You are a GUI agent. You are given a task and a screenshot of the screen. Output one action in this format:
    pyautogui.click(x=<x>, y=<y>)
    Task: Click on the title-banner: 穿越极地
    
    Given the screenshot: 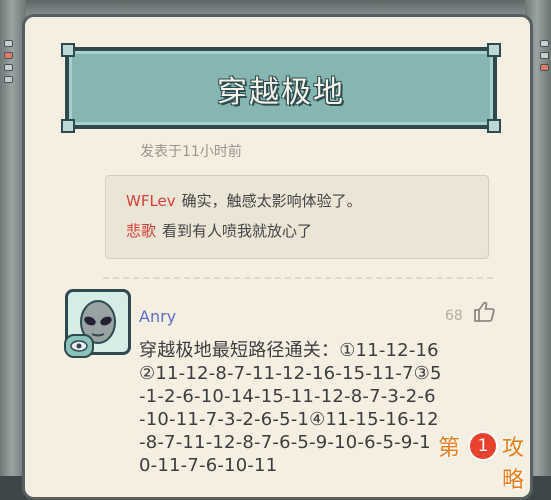 What is the action you would take?
    pyautogui.click(x=281, y=88)
    